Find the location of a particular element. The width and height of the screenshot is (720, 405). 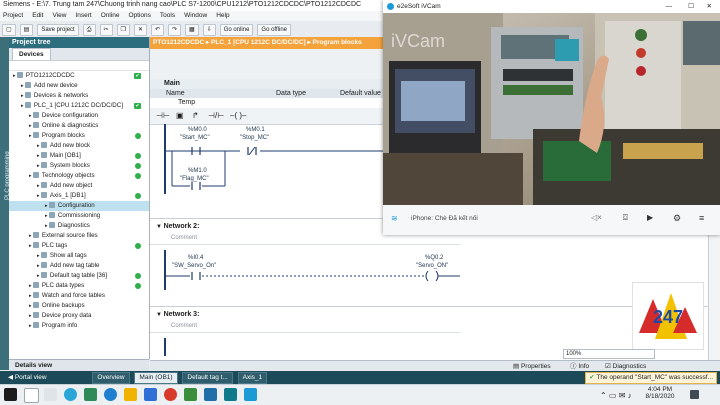

copy-icon: ❐ is located at coordinates (123, 30).